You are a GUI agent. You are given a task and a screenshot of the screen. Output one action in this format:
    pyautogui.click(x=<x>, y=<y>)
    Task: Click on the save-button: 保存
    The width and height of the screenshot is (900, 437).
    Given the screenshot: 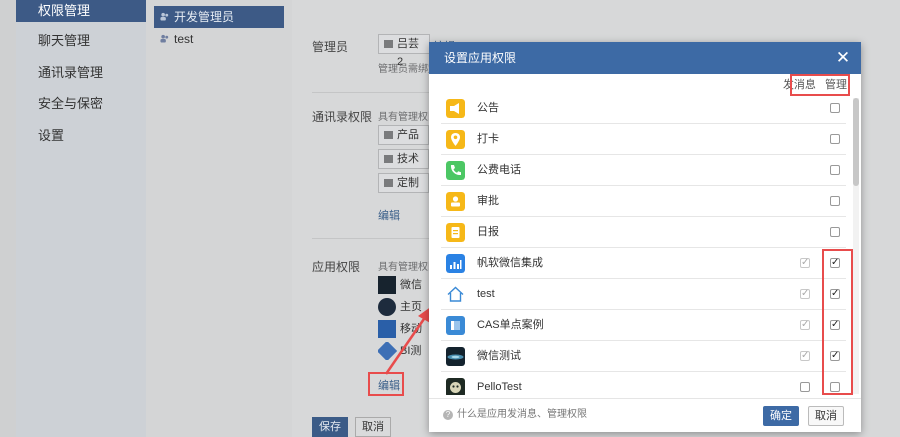 What is the action you would take?
    pyautogui.click(x=330, y=427)
    